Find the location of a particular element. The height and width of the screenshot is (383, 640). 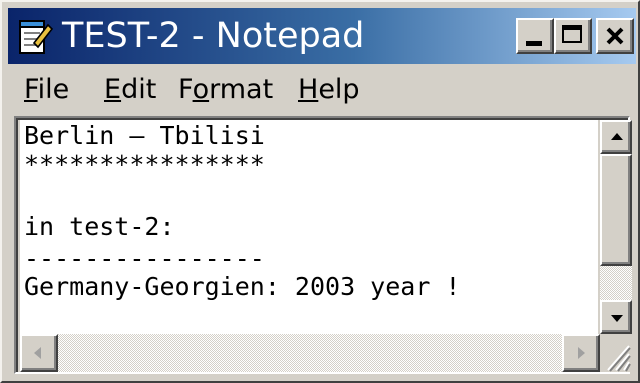

minimize-icon is located at coordinates (534, 43).